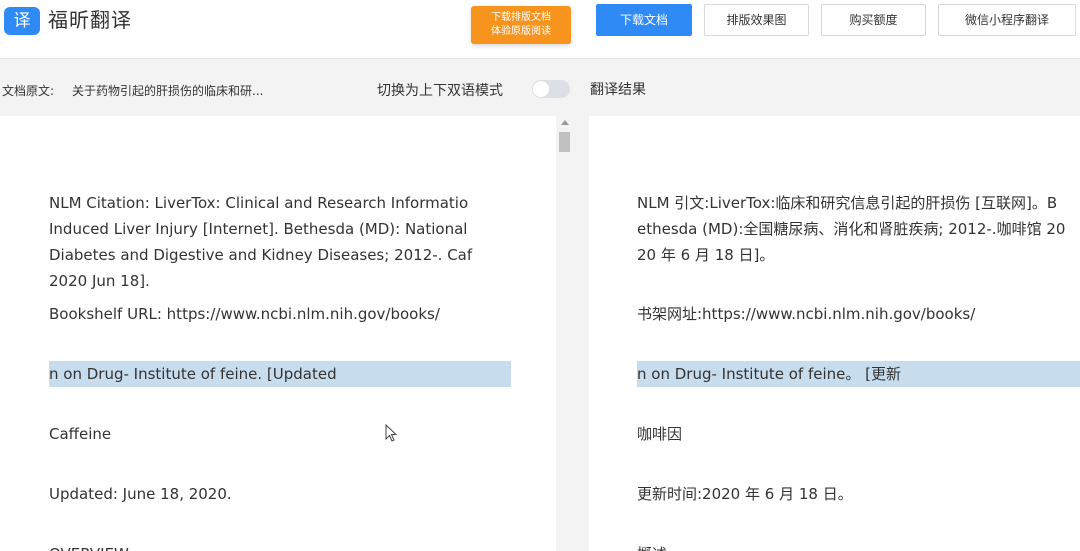 This screenshot has width=1080, height=551. Describe the element at coordinates (851, 229) in the screenshot. I see `translation-citation-line-2: ethesda (MD):全国糖尿病、消化和肾脏疾病; 2012-.咖啡馆 20` at that location.